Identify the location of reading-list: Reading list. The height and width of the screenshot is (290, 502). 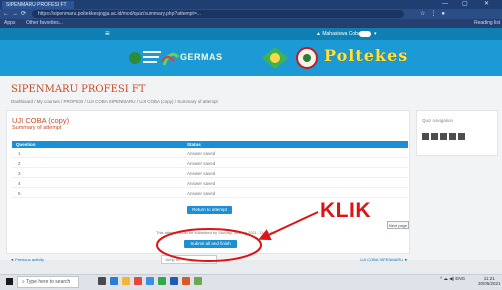
(487, 23).